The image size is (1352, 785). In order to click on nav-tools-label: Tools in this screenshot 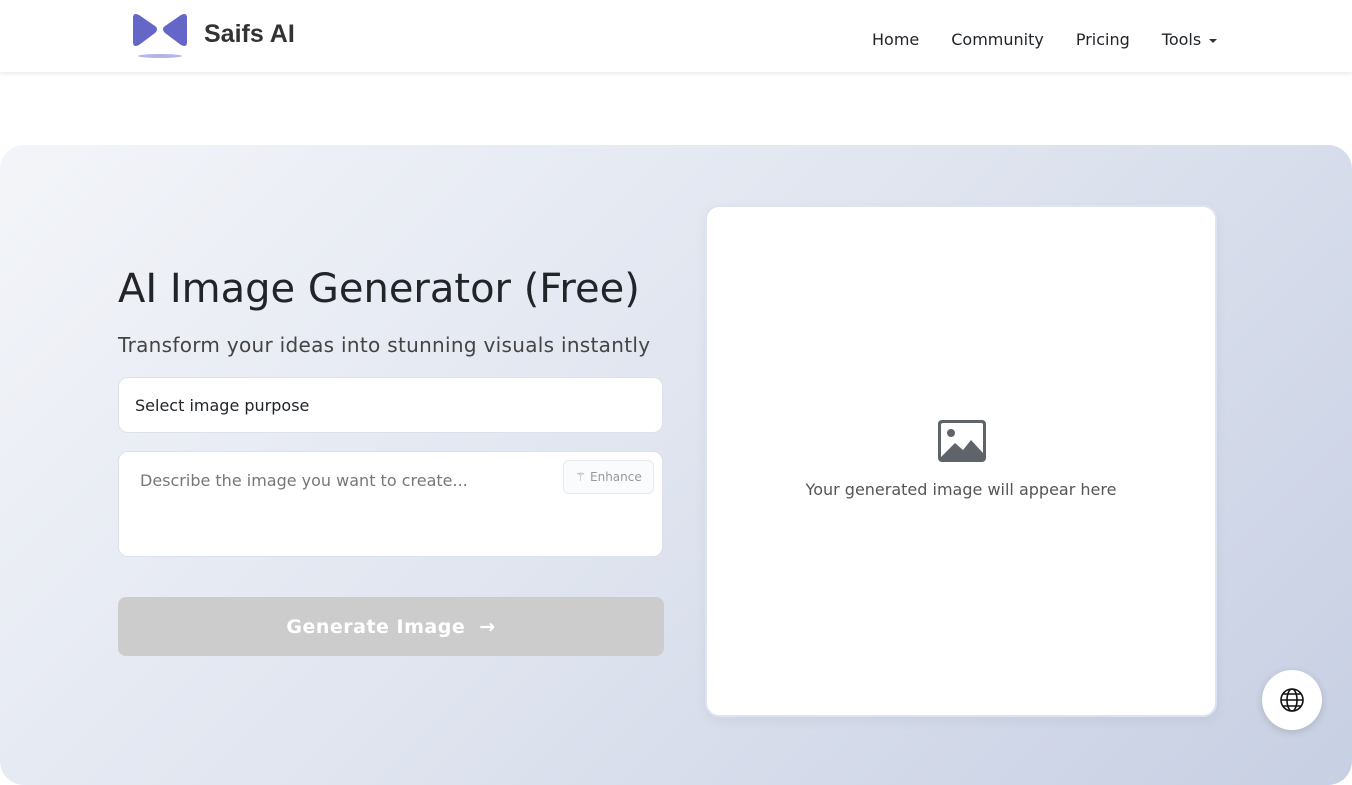, I will do `click(1181, 39)`.